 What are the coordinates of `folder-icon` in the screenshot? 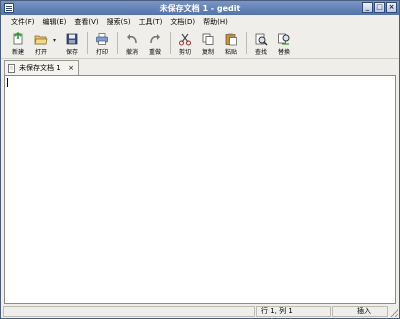 It's located at (41, 40).